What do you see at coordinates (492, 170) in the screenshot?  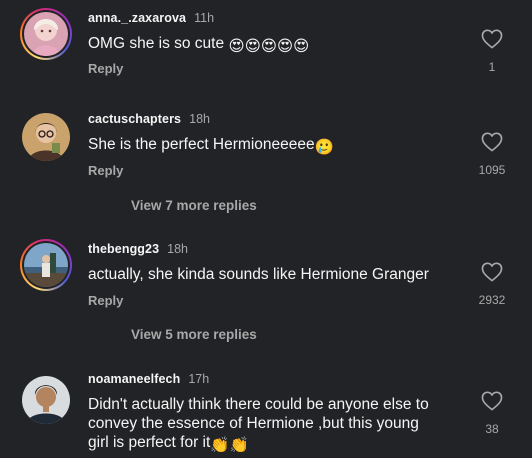 I see `like-count: 1095` at bounding box center [492, 170].